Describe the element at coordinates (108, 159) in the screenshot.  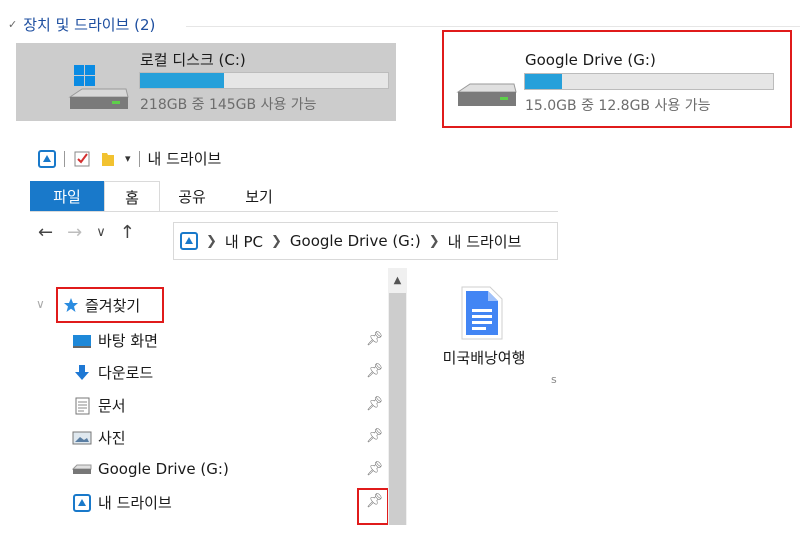
I see `new-folder-icon` at that location.